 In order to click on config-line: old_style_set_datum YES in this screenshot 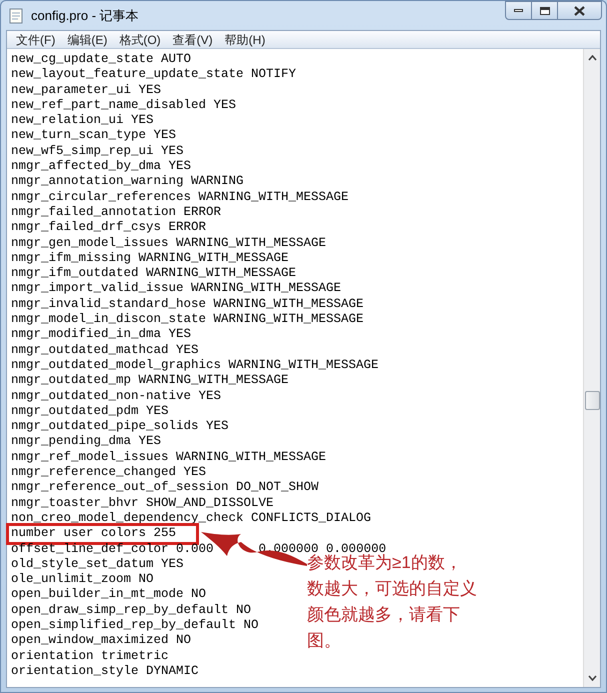, I will do `click(97, 564)`.